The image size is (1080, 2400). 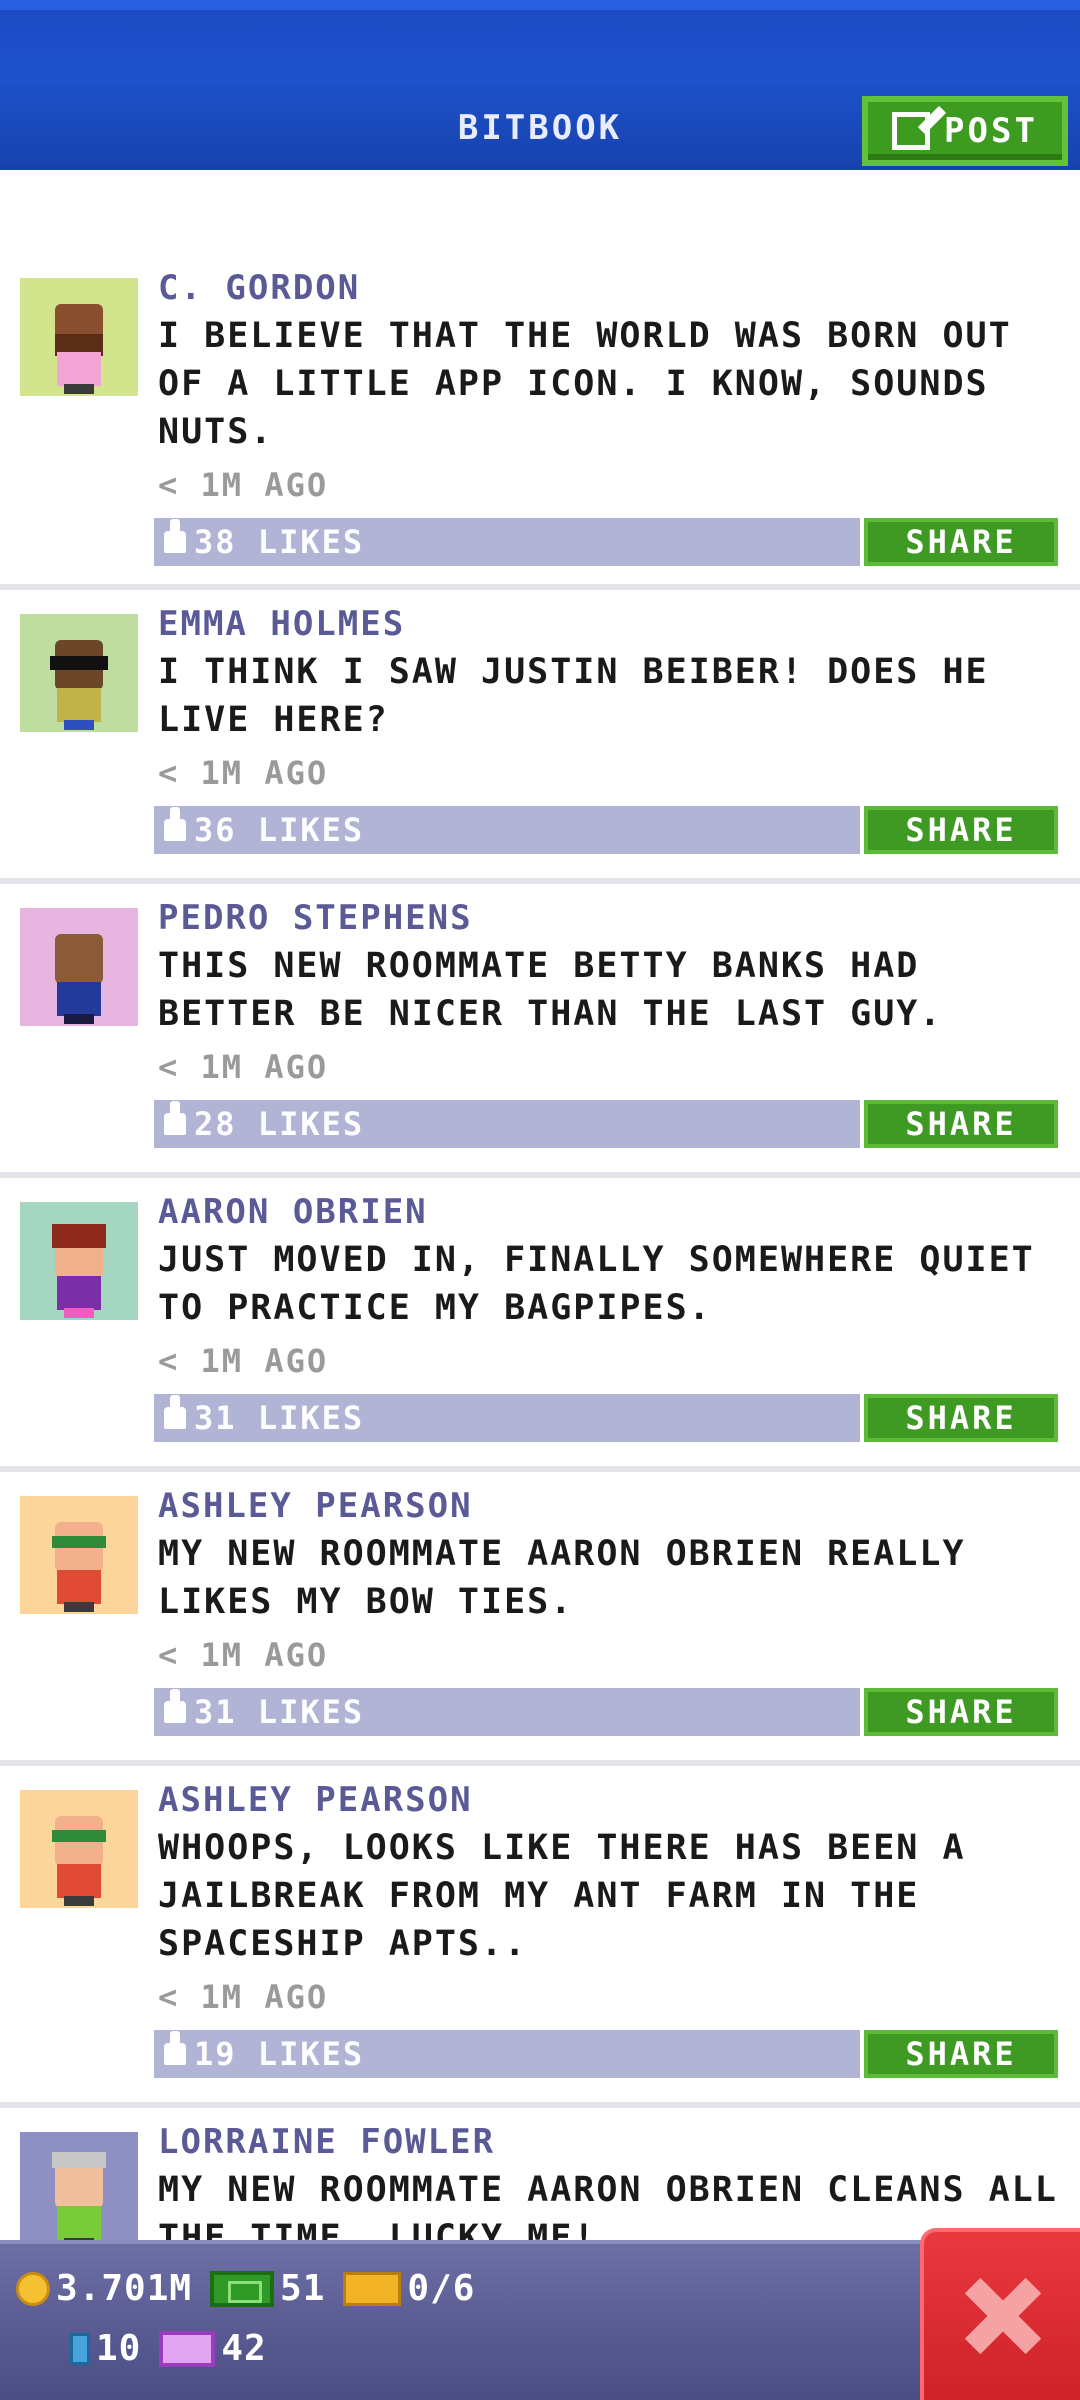 I want to click on vip-counter: 42, so click(x=212, y=2348).